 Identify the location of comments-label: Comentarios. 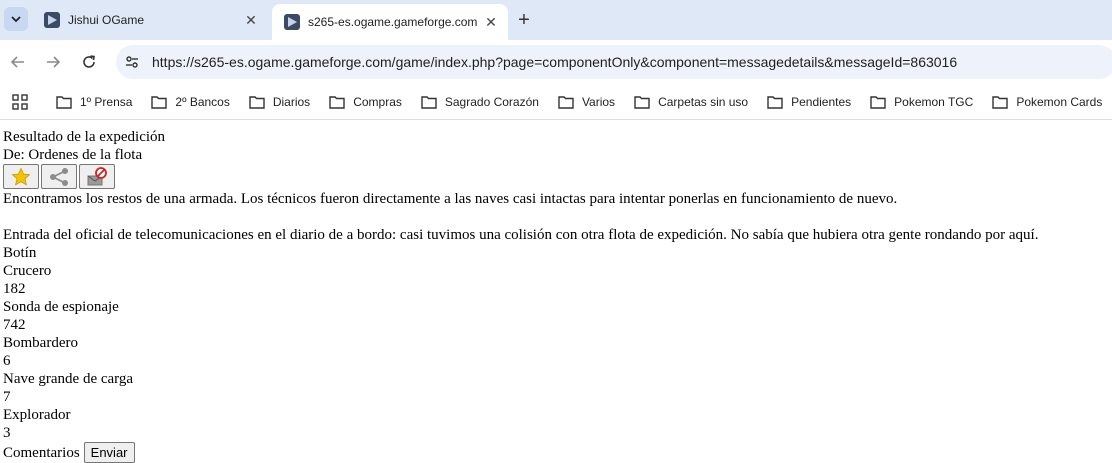
(41, 452).